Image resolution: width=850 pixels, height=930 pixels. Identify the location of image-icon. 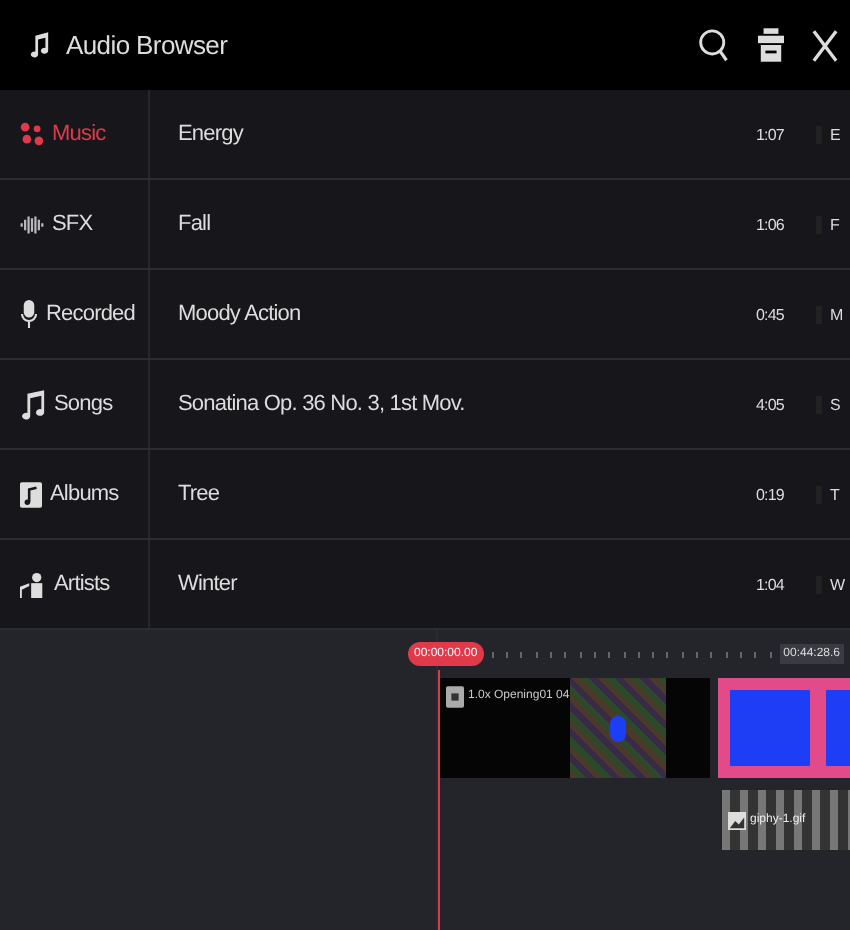
(737, 820).